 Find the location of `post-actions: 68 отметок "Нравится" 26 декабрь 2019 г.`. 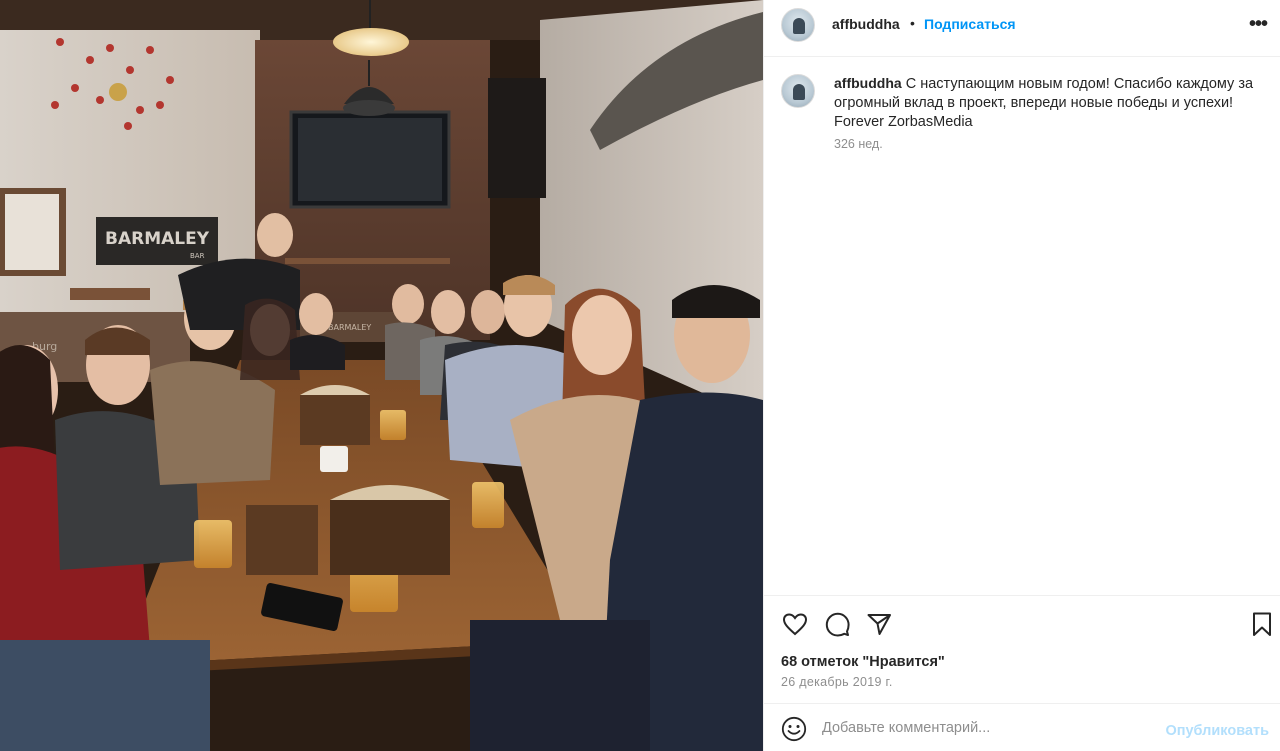

post-actions: 68 отметок "Нравится" 26 декабрь 2019 г. is located at coordinates (1022, 649).